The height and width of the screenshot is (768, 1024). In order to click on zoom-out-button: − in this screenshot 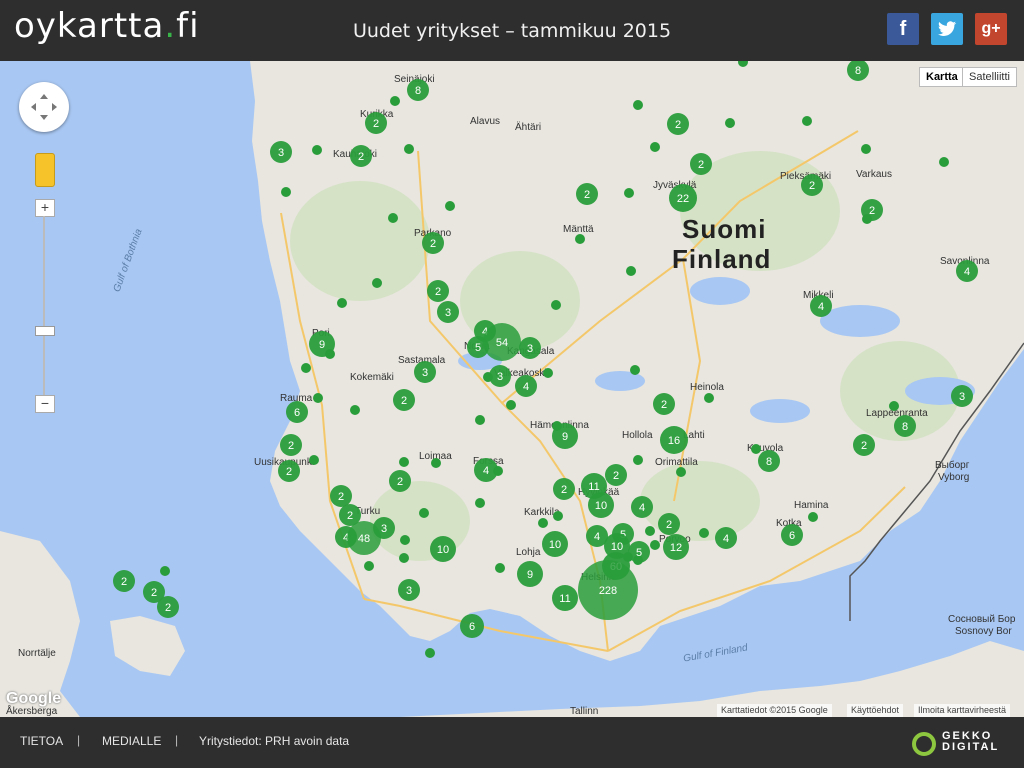, I will do `click(45, 404)`.